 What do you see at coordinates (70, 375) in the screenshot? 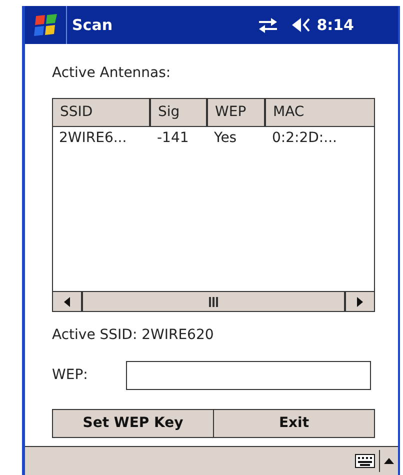
I see `wep-label: WEP:` at bounding box center [70, 375].